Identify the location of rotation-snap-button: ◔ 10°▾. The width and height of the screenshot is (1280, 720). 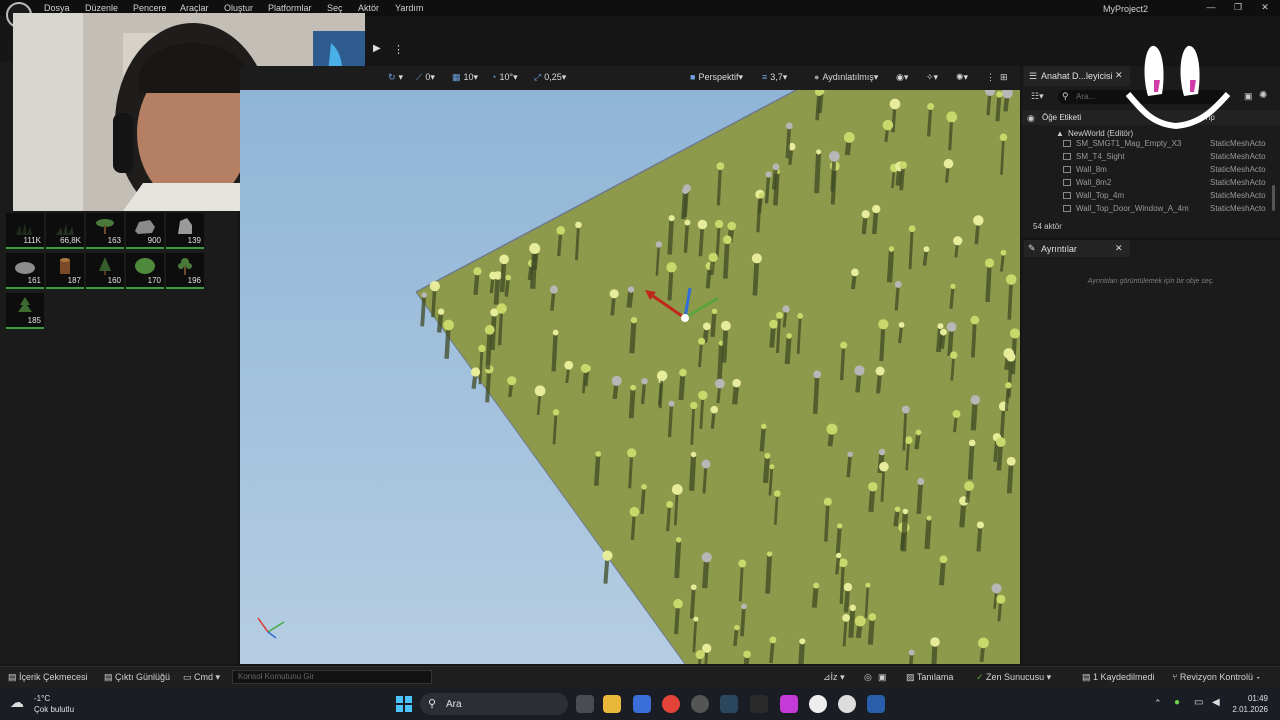
(504, 77).